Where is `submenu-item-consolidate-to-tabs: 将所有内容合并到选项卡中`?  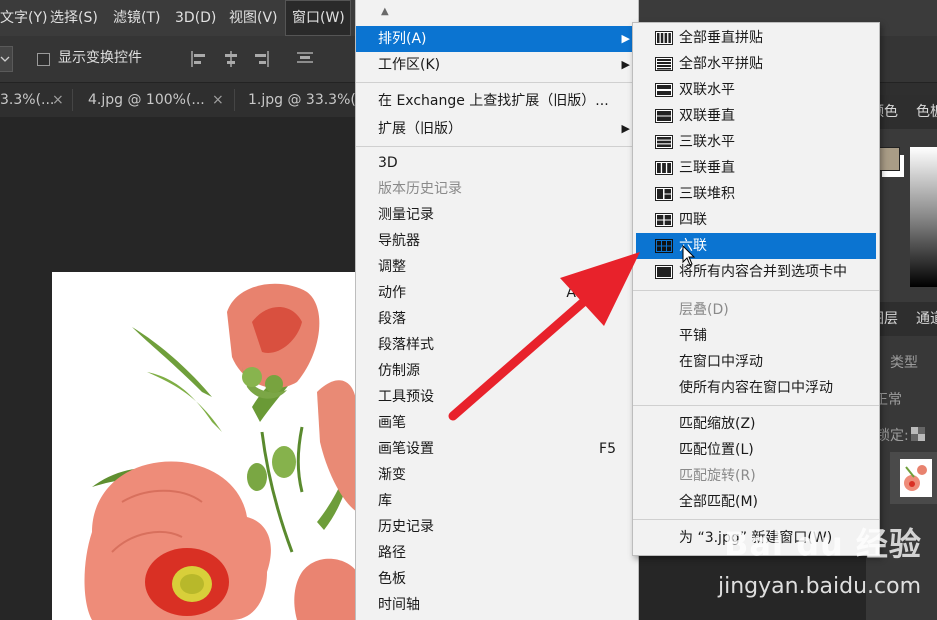 submenu-item-consolidate-to-tabs: 将所有内容合并到选项卡中 is located at coordinates (756, 272).